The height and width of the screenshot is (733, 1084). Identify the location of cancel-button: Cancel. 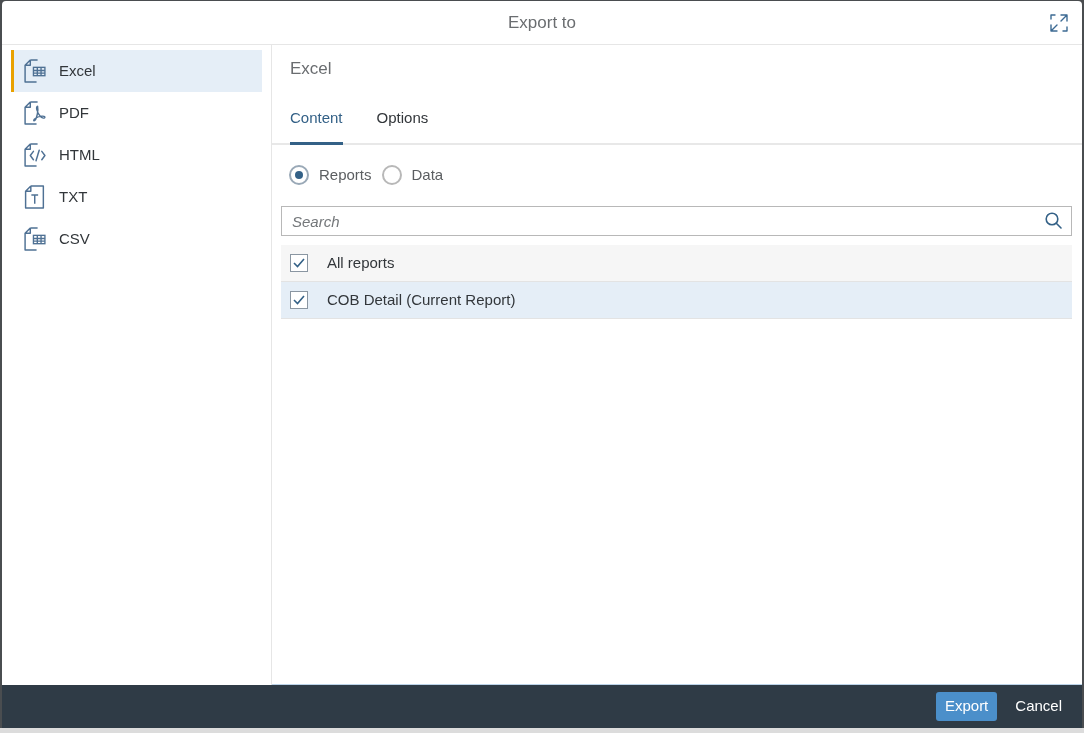
(1038, 706).